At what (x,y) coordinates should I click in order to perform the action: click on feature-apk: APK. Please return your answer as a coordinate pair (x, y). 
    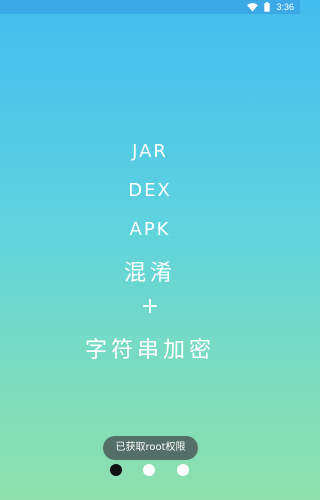
    Looking at the image, I should click on (150, 229).